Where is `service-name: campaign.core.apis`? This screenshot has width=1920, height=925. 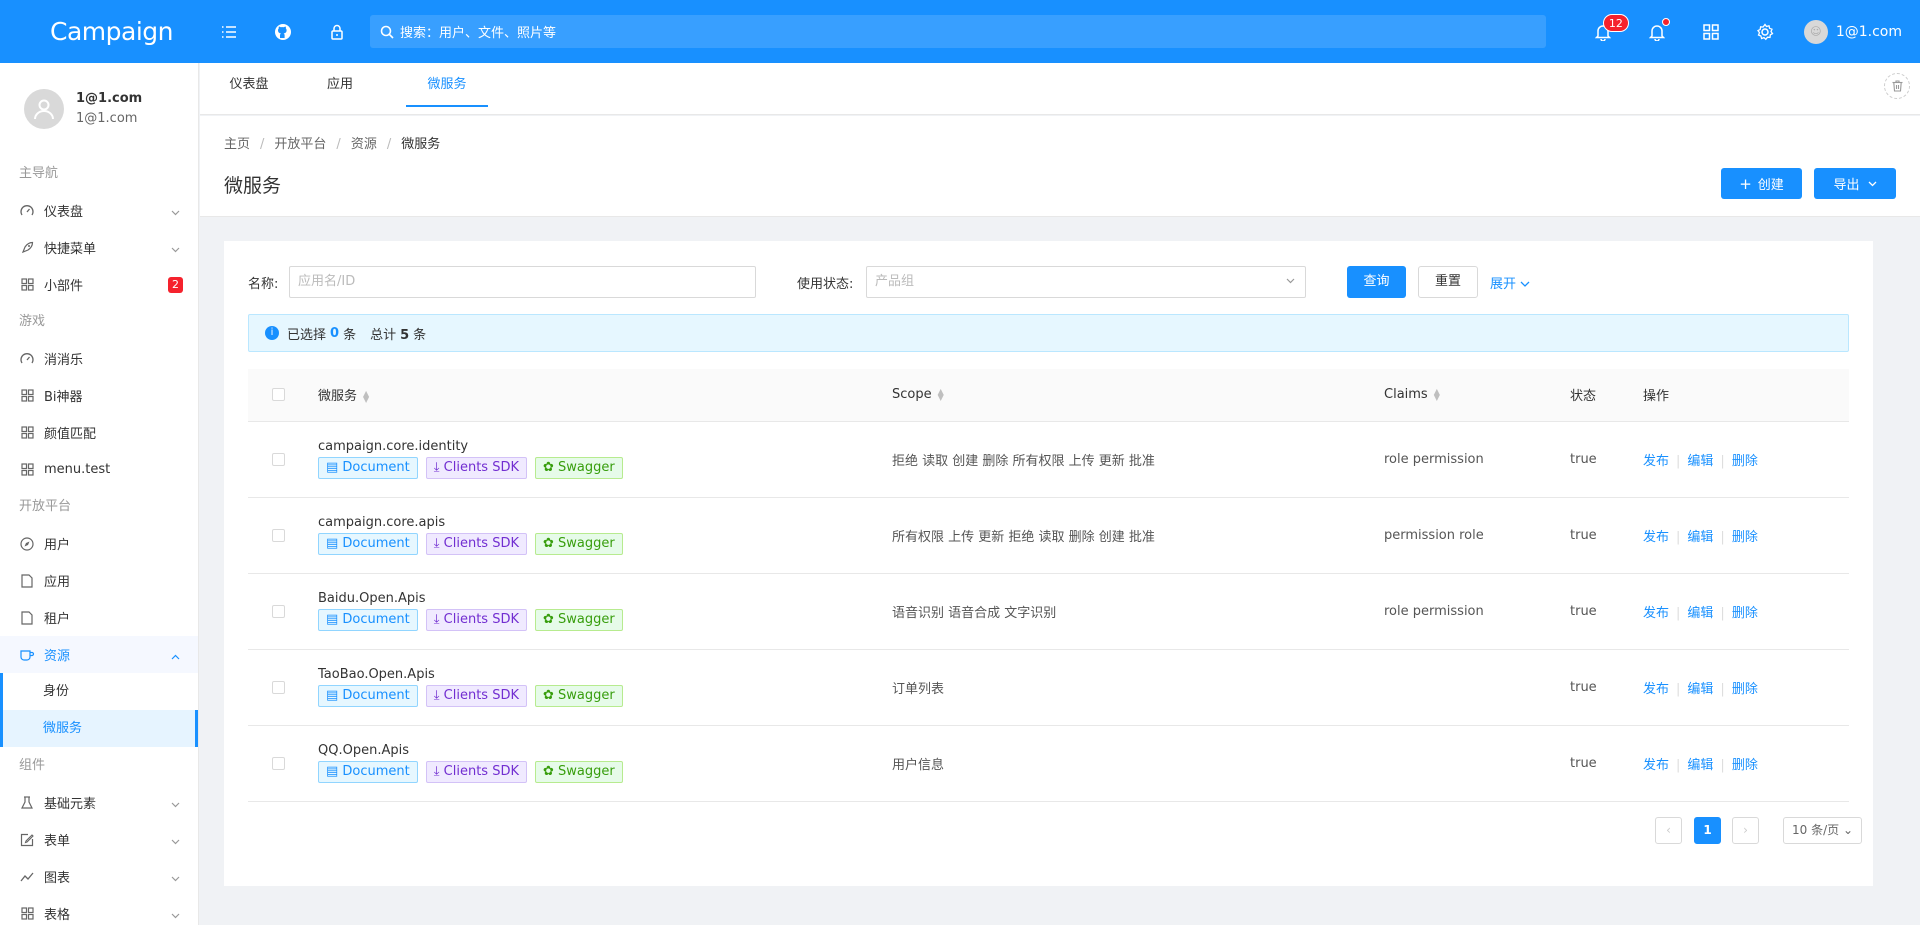 service-name: campaign.core.apis is located at coordinates (605, 522).